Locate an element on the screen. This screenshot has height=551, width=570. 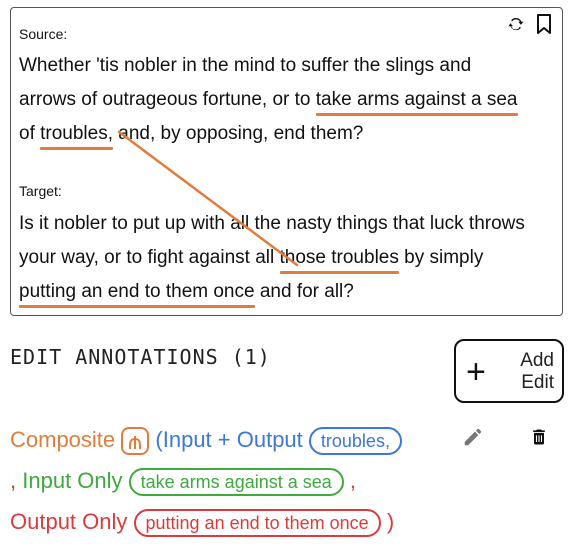
card-actions is located at coordinates (530, 24).